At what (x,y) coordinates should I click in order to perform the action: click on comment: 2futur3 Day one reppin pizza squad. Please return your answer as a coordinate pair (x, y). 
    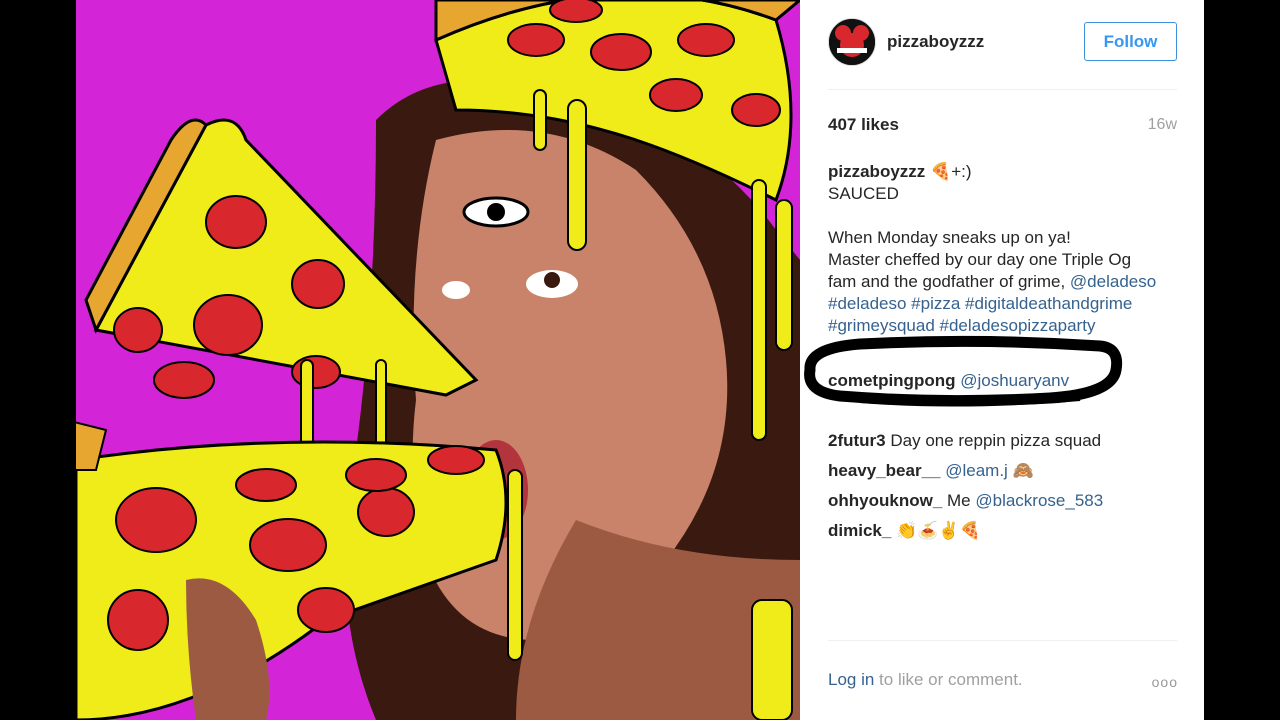
    Looking at the image, I should click on (1008, 441).